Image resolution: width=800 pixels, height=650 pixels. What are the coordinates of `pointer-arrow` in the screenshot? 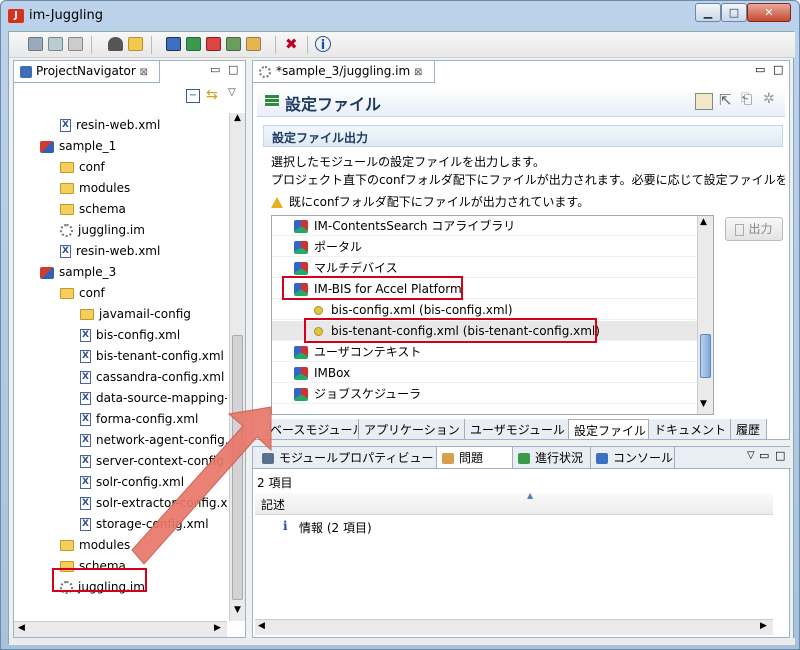 It's located at (201, 485).